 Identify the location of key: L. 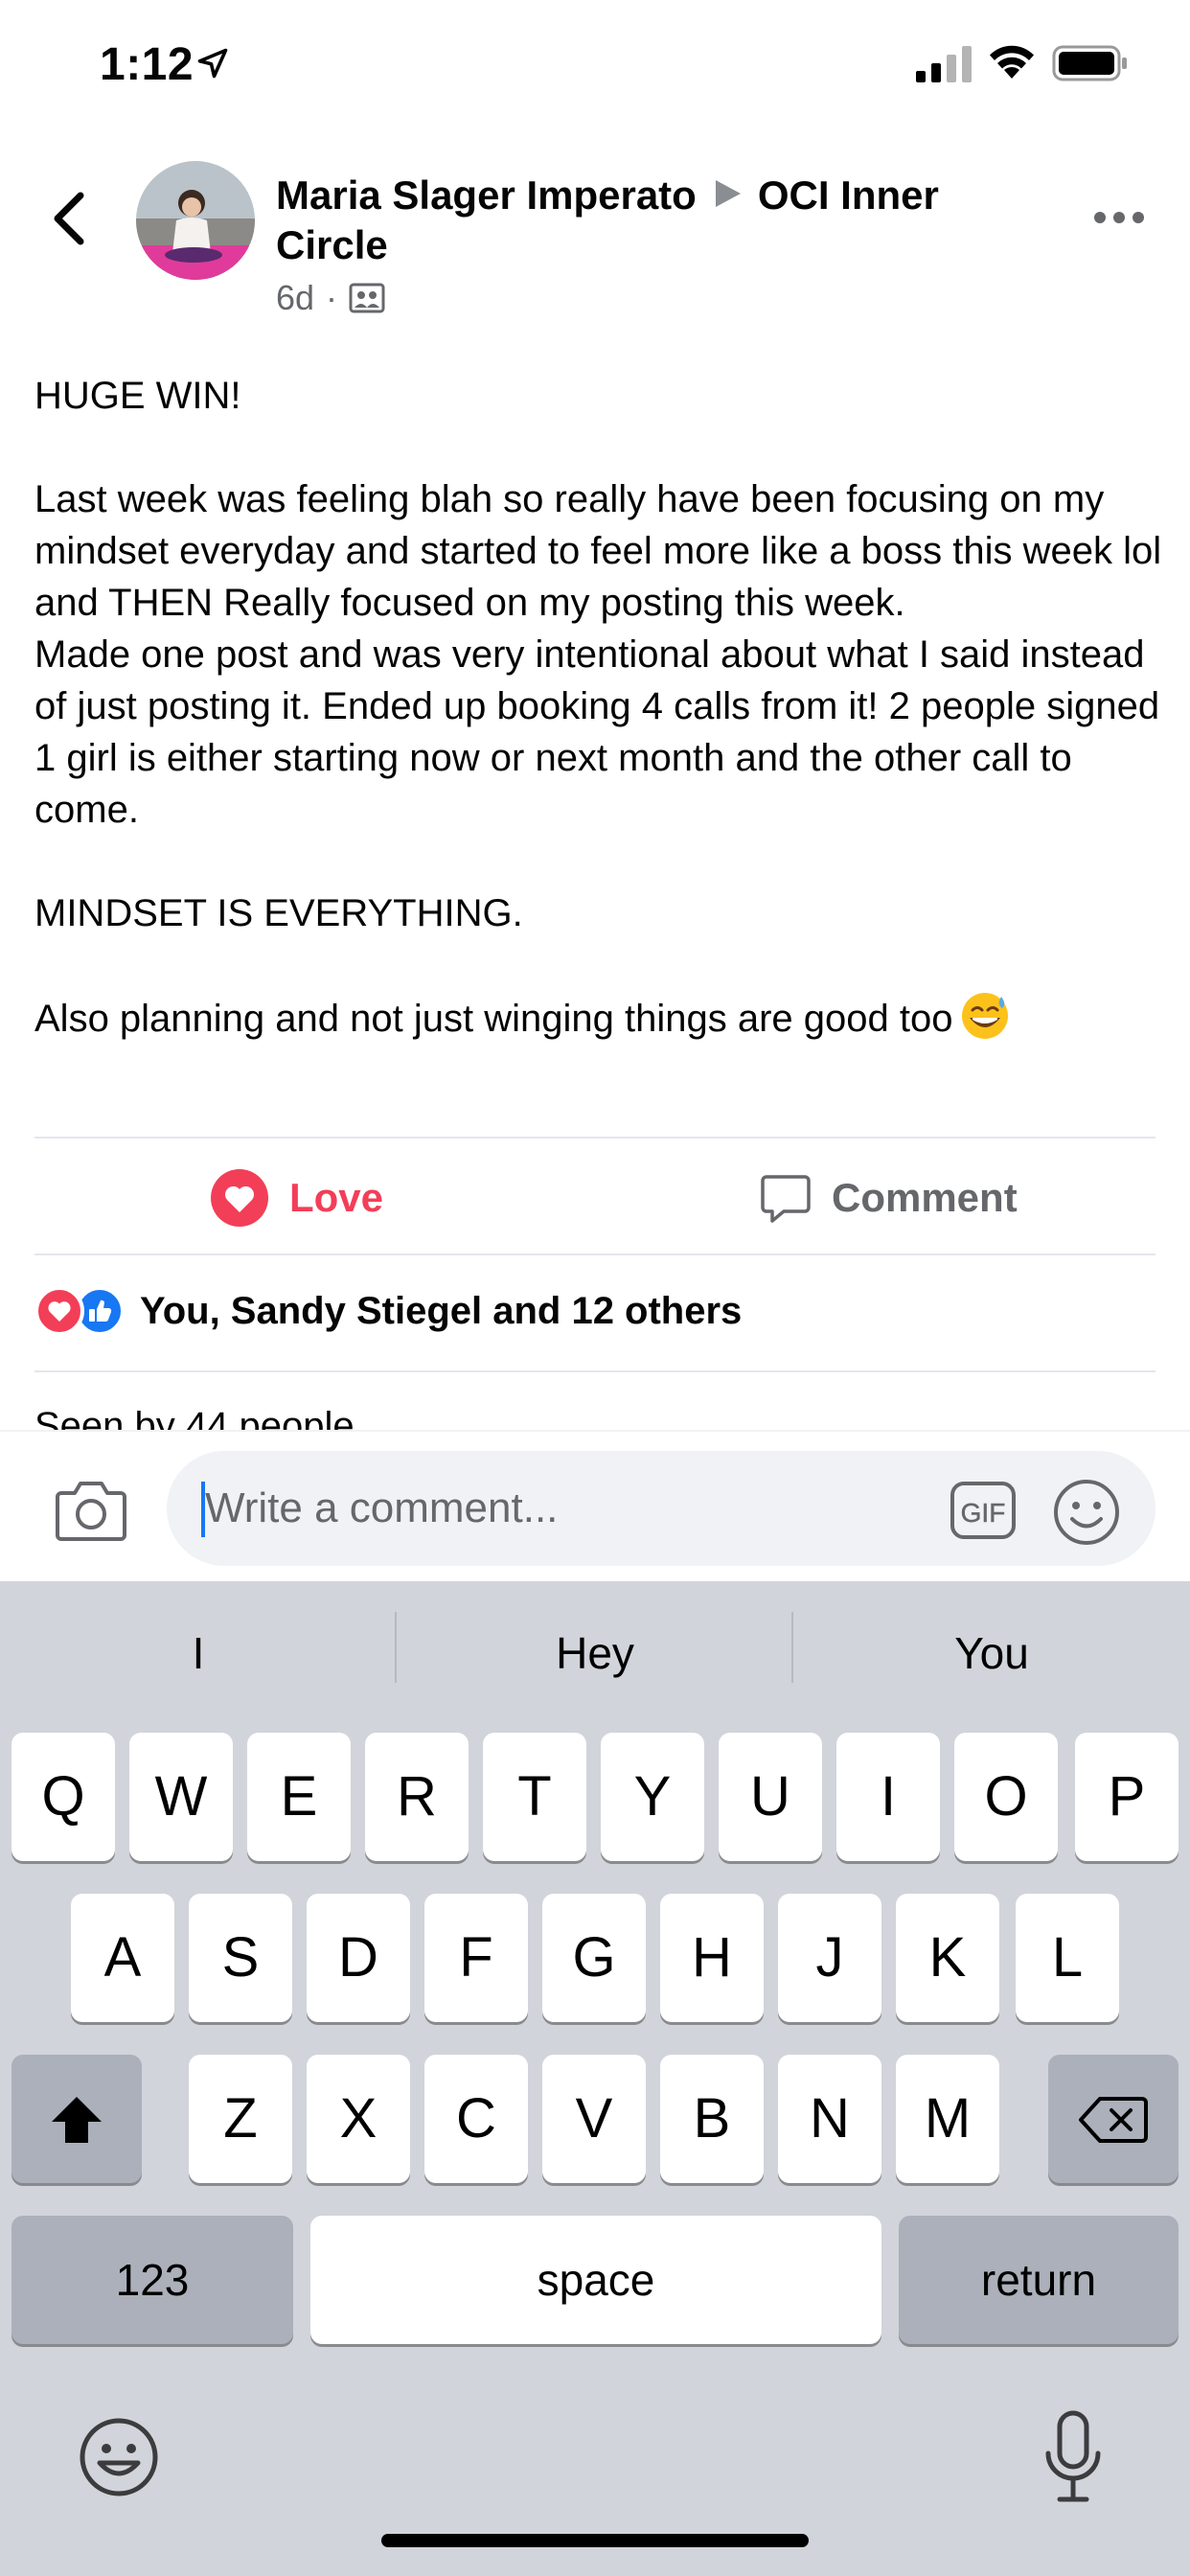
(1068, 1958).